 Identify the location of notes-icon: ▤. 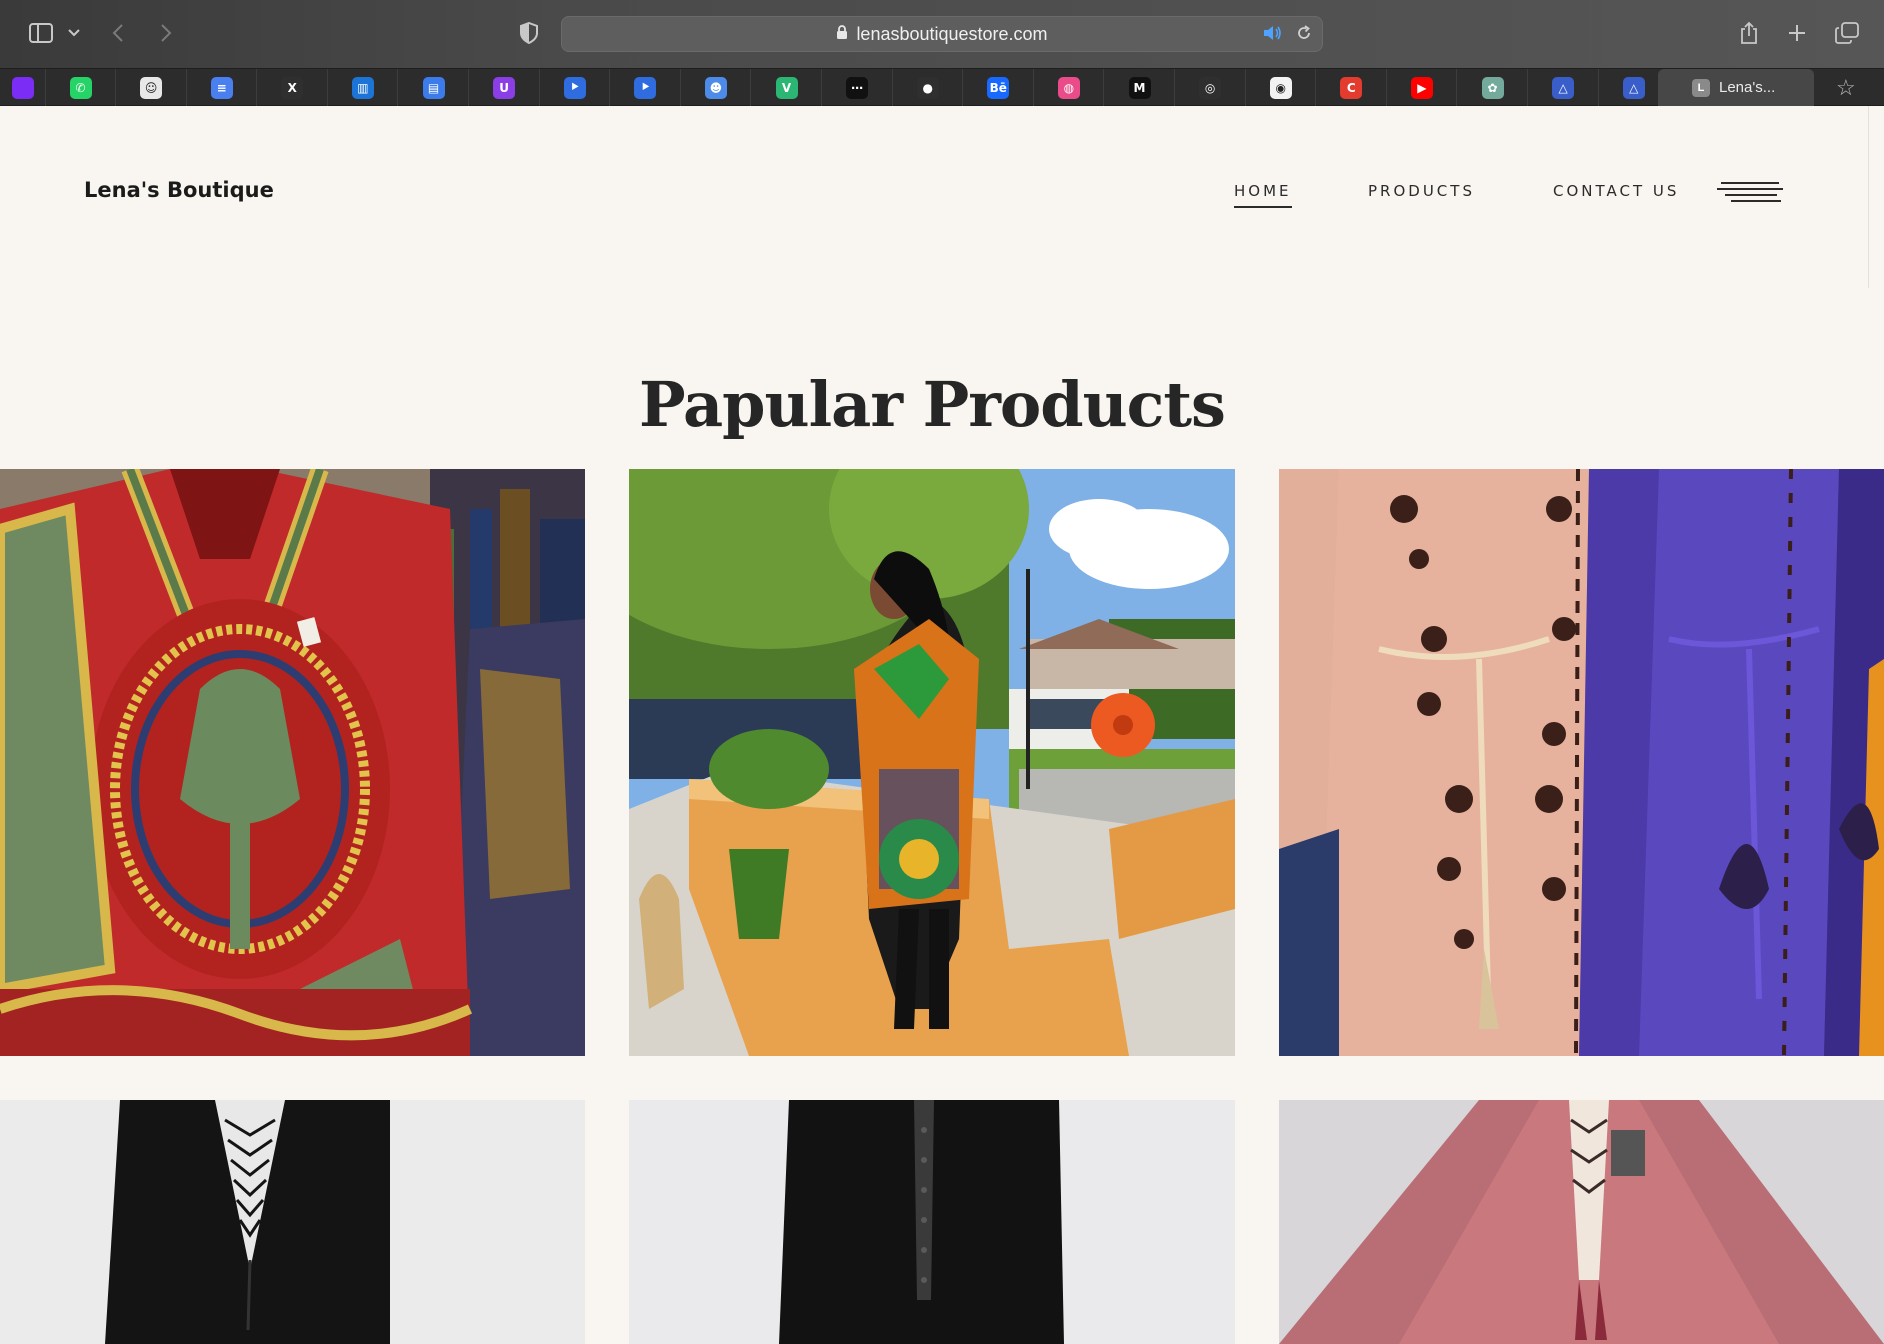
(433, 87).